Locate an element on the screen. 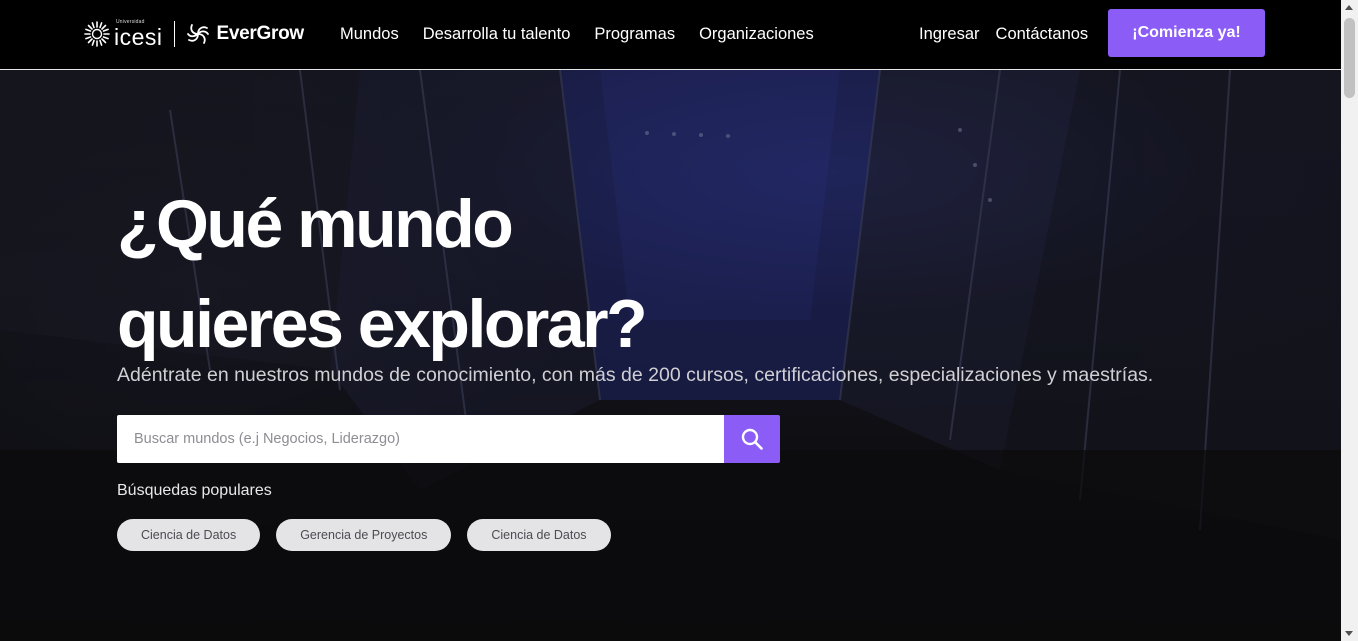 The image size is (1358, 641). popular-searches-title: Búsquedas populares is located at coordinates (194, 490).